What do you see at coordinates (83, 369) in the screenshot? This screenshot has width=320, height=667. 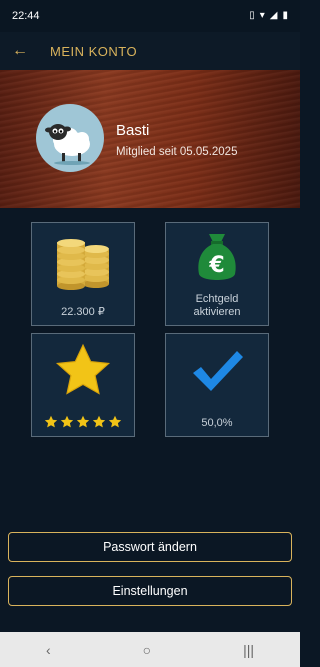 I see `star-icon` at bounding box center [83, 369].